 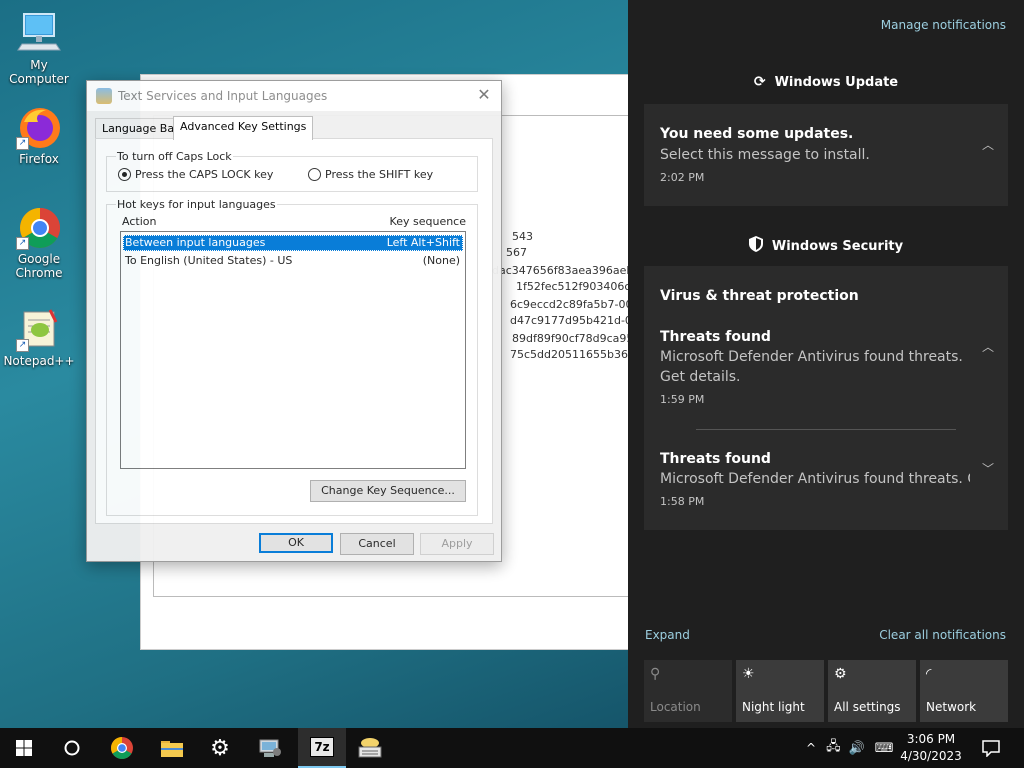 What do you see at coordinates (837, 246) in the screenshot?
I see `notification-app-name: Windows Security` at bounding box center [837, 246].